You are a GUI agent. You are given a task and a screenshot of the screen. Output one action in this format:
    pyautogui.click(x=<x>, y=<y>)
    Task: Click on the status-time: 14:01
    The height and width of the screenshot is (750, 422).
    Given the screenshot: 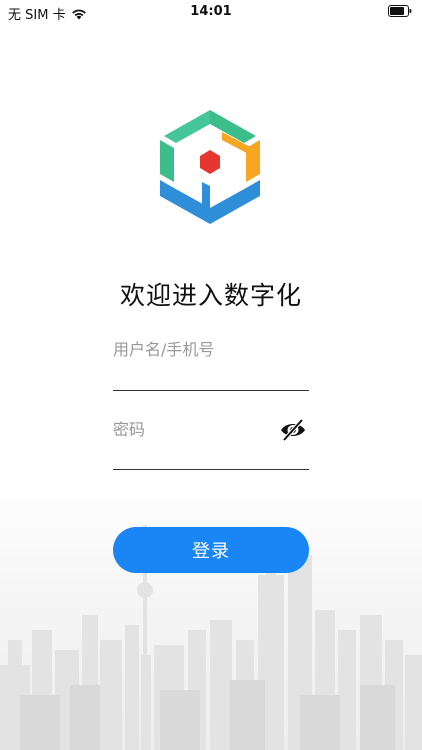 What is the action you would take?
    pyautogui.click(x=211, y=11)
    